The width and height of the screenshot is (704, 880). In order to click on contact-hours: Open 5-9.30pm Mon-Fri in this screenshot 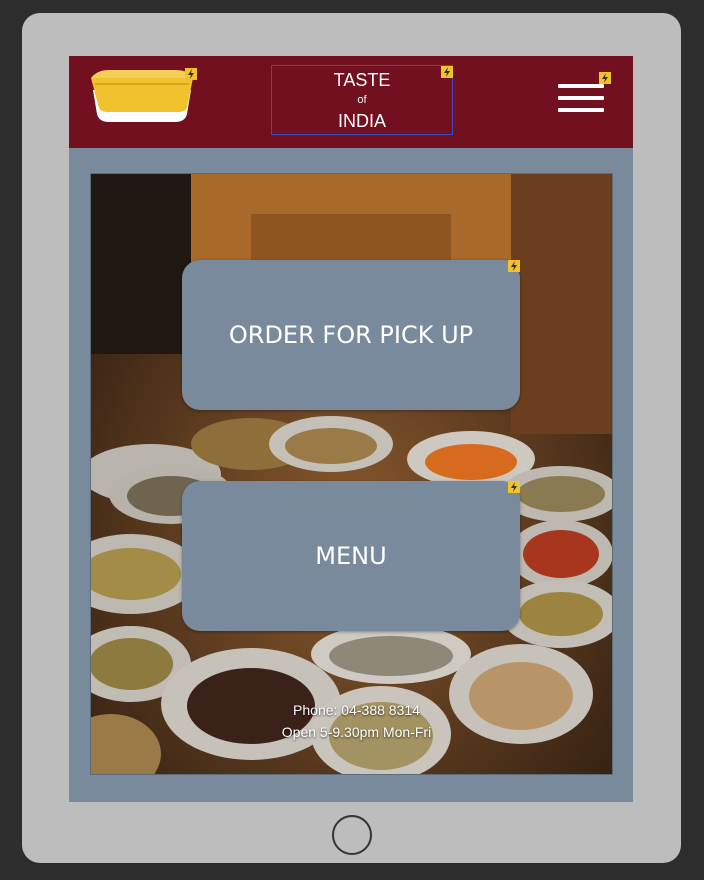, I will do `click(356, 732)`.